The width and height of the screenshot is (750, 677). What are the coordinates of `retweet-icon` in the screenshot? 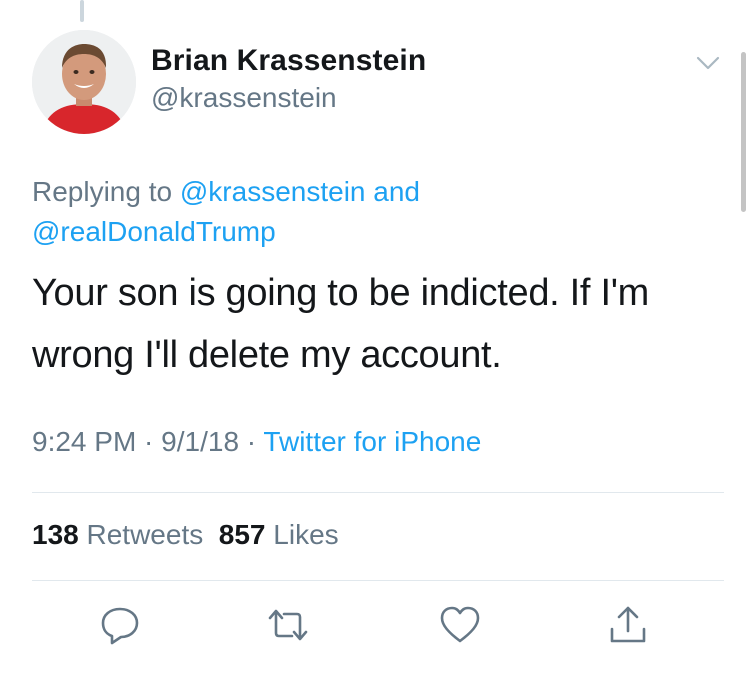 It's located at (288, 625).